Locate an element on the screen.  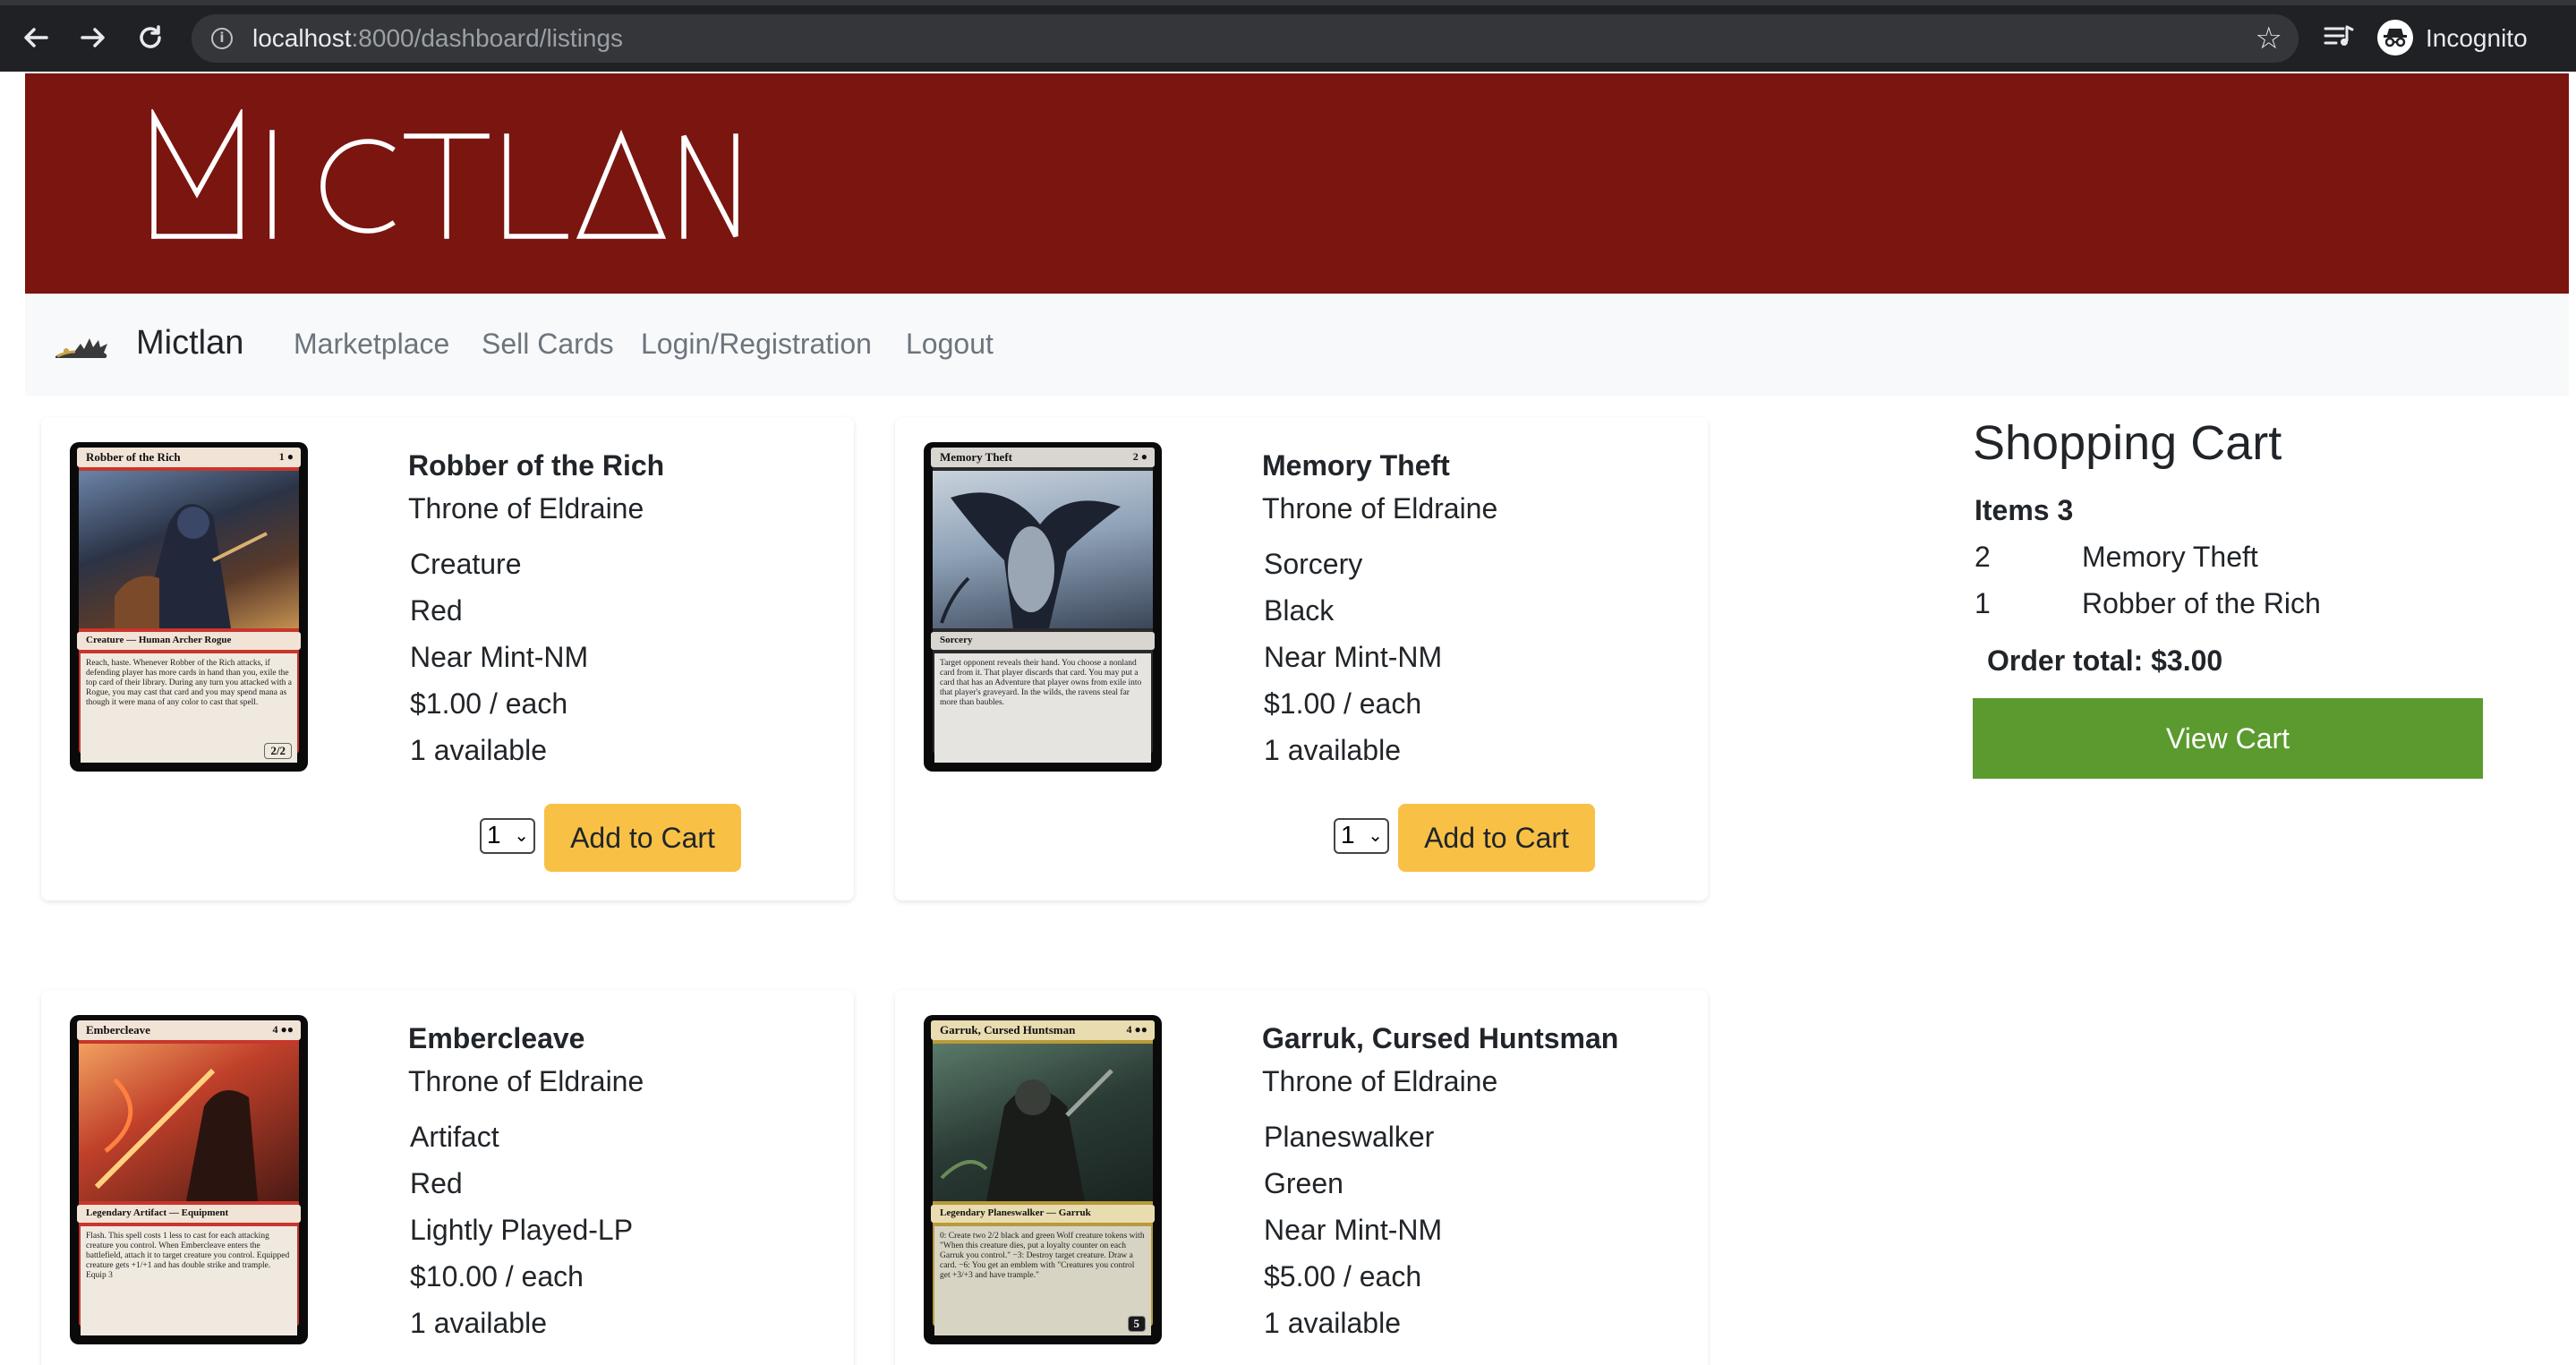
listing-price: $5.00 / each is located at coordinates (1343, 1276).